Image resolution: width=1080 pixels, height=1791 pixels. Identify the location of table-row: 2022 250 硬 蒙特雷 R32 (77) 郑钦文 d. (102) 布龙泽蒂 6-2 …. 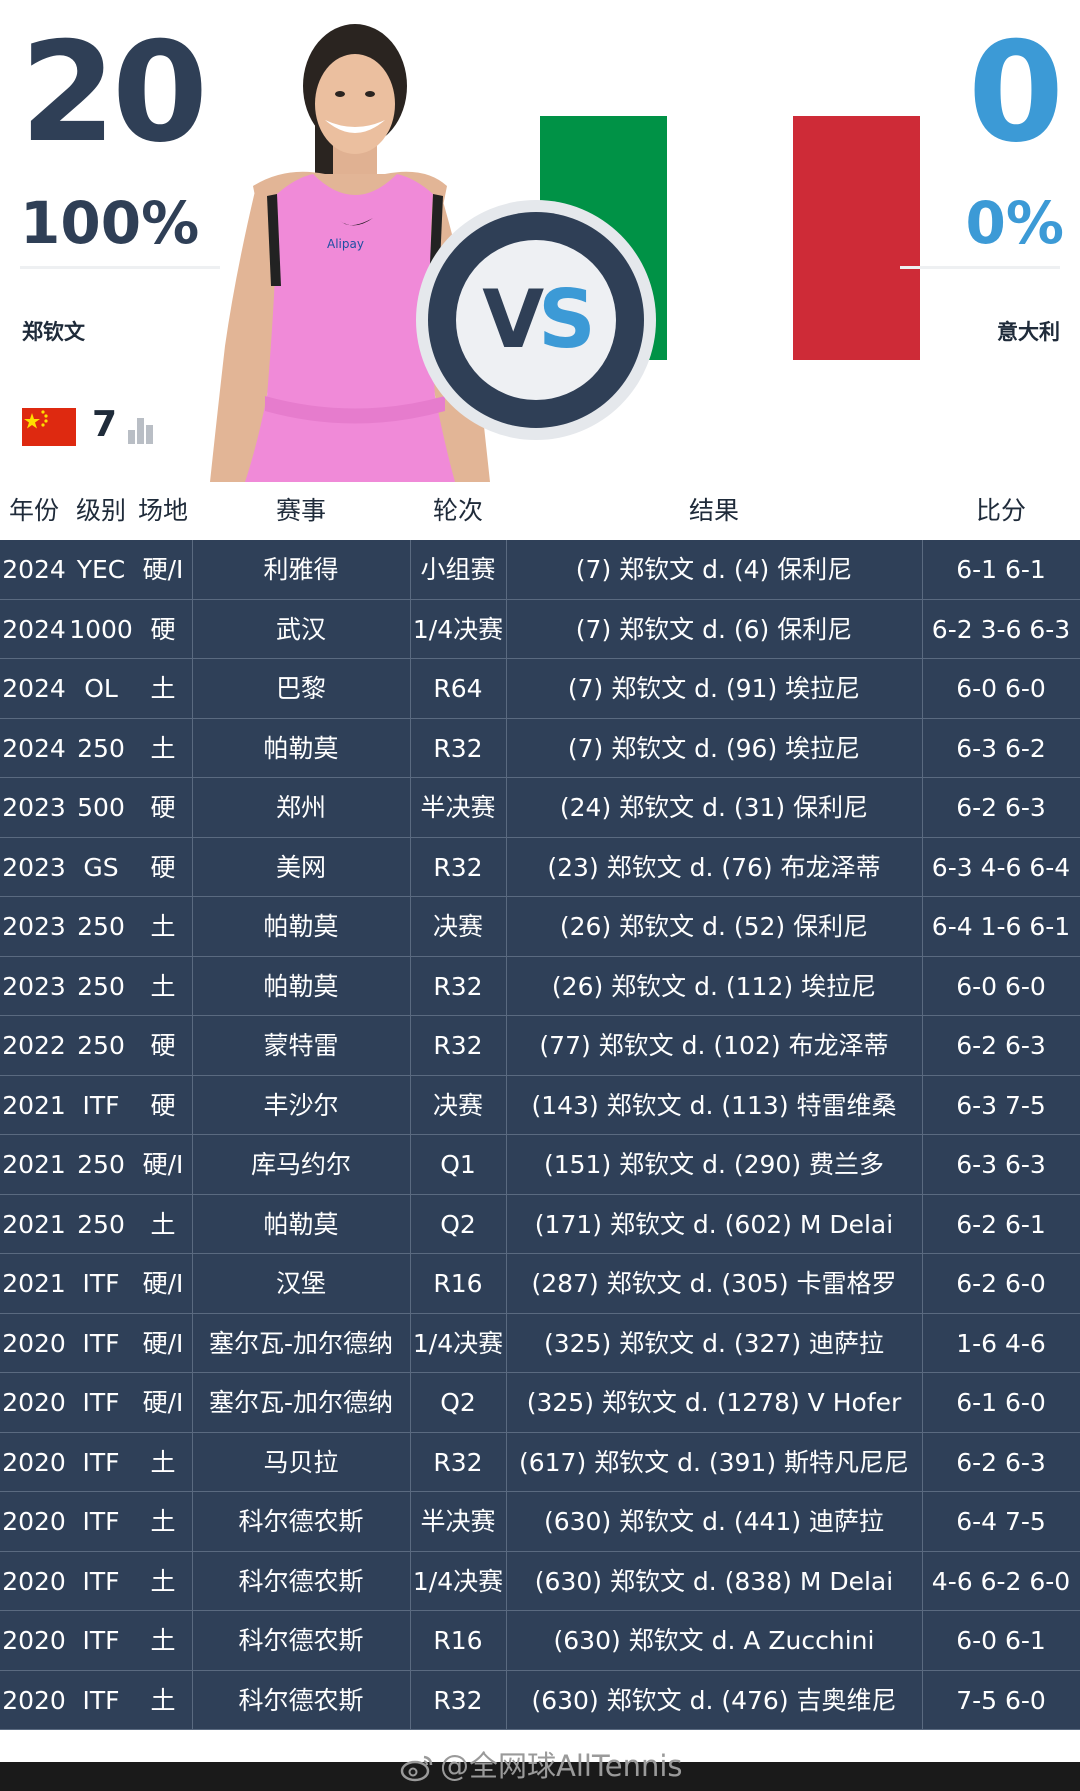
(540, 1046).